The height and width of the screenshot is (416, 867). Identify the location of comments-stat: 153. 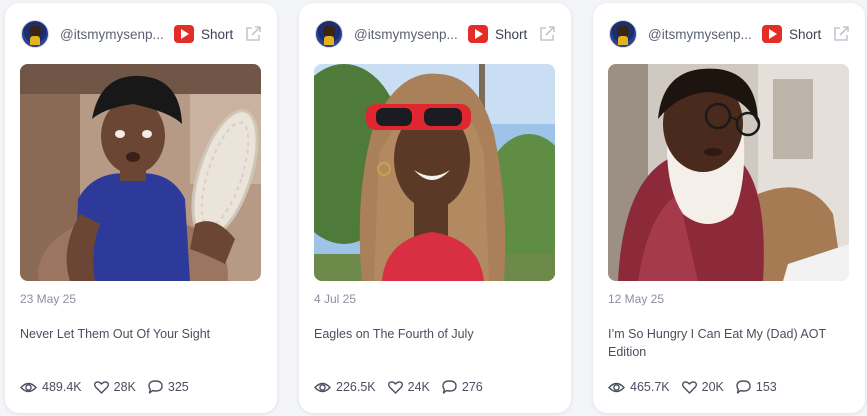
(756, 387).